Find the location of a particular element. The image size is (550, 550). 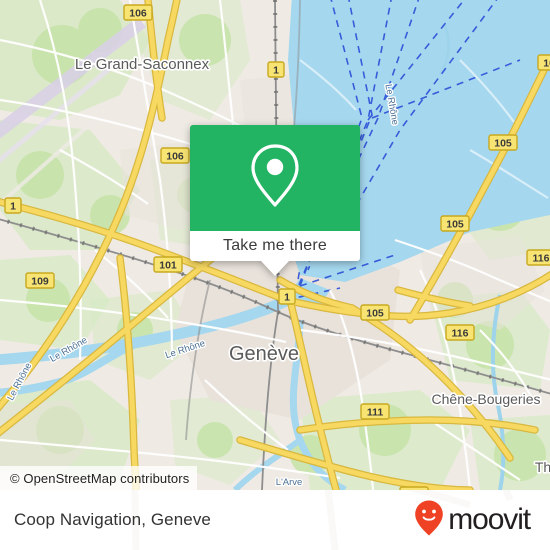

city-label: Le Grand-SaconnexLe Grand-Saconnex is located at coordinates (142, 64).